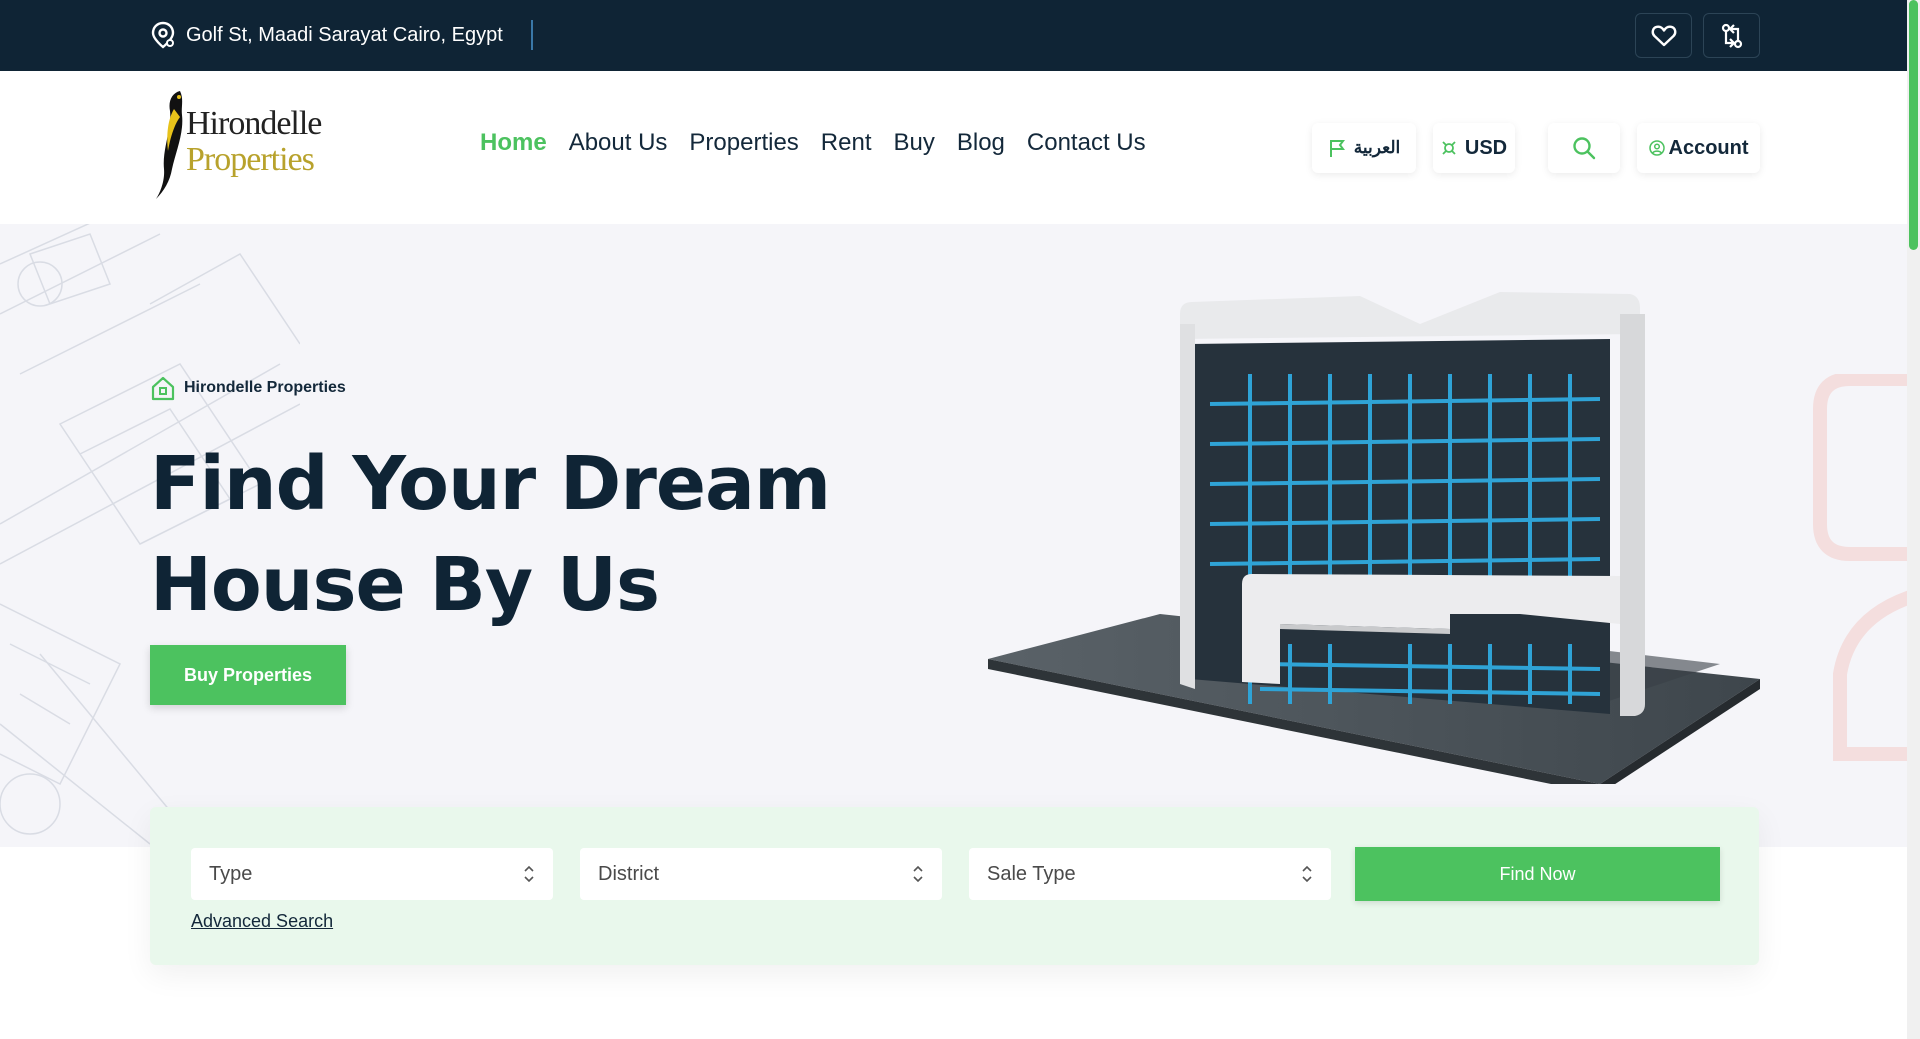 This screenshot has width=1920, height=1039. What do you see at coordinates (163, 388) in the screenshot?
I see `home-icon` at bounding box center [163, 388].